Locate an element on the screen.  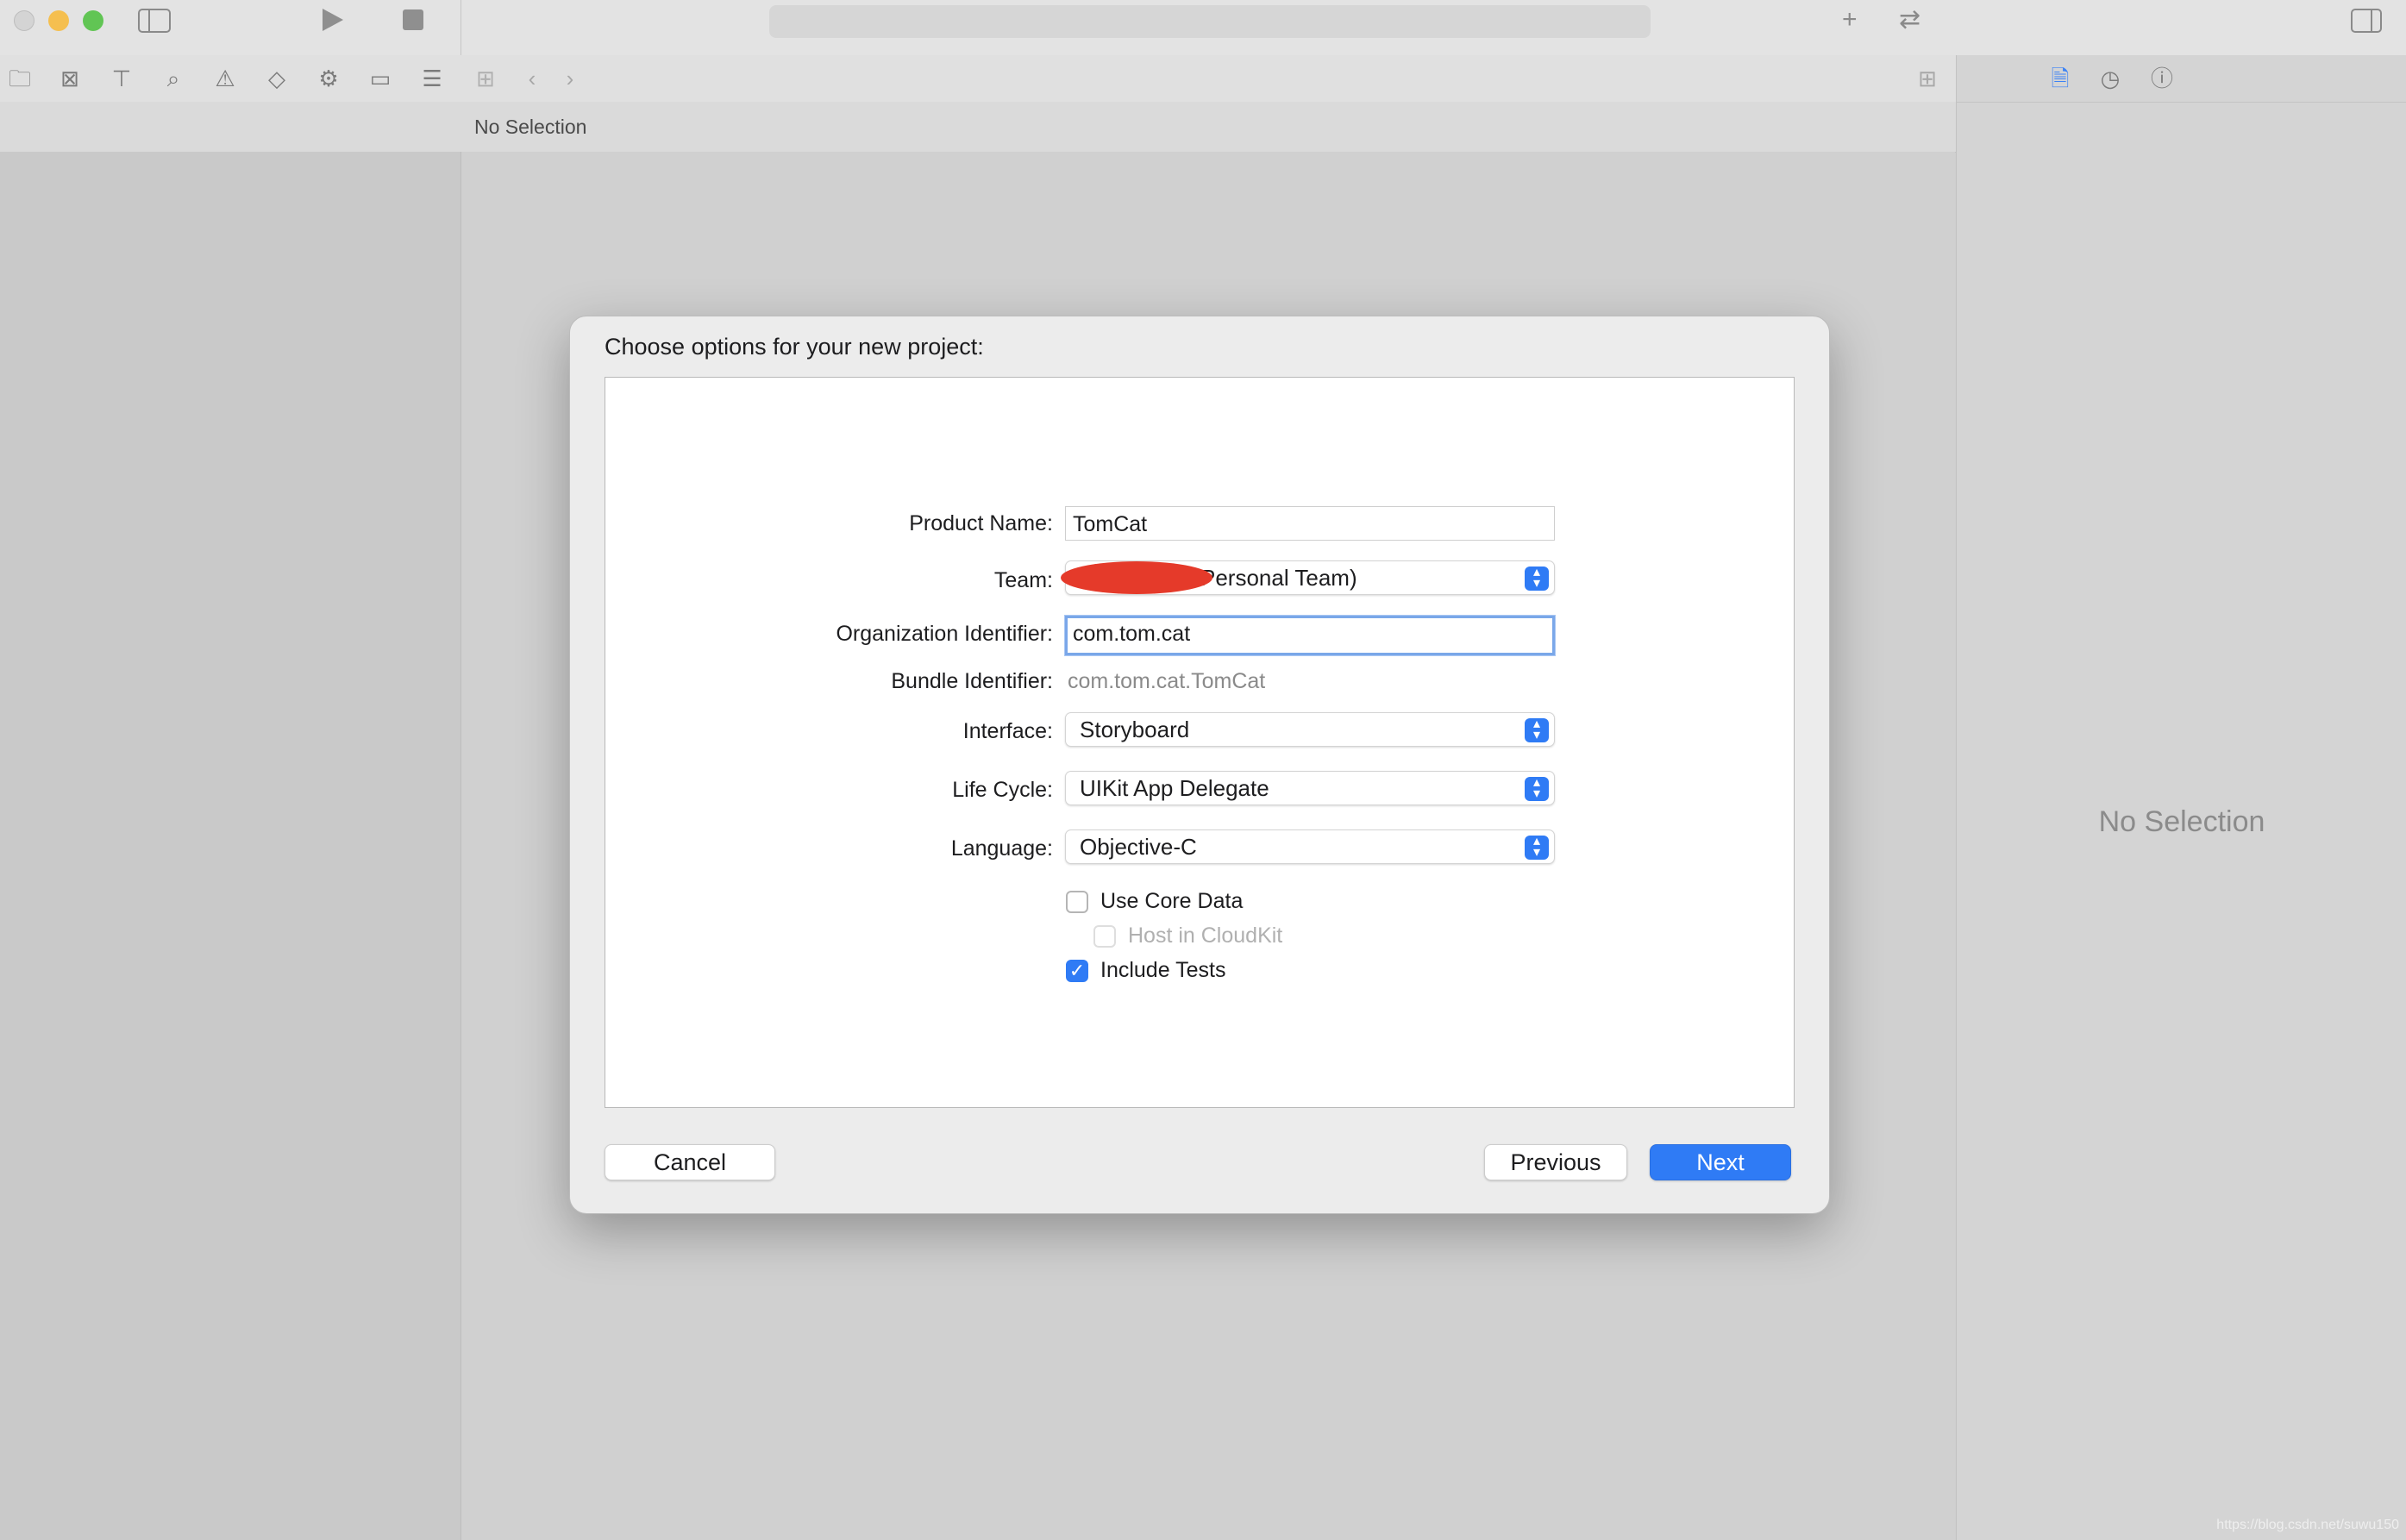
organization-identifier-label: Organization Identifier: is located at coordinates (944, 634).